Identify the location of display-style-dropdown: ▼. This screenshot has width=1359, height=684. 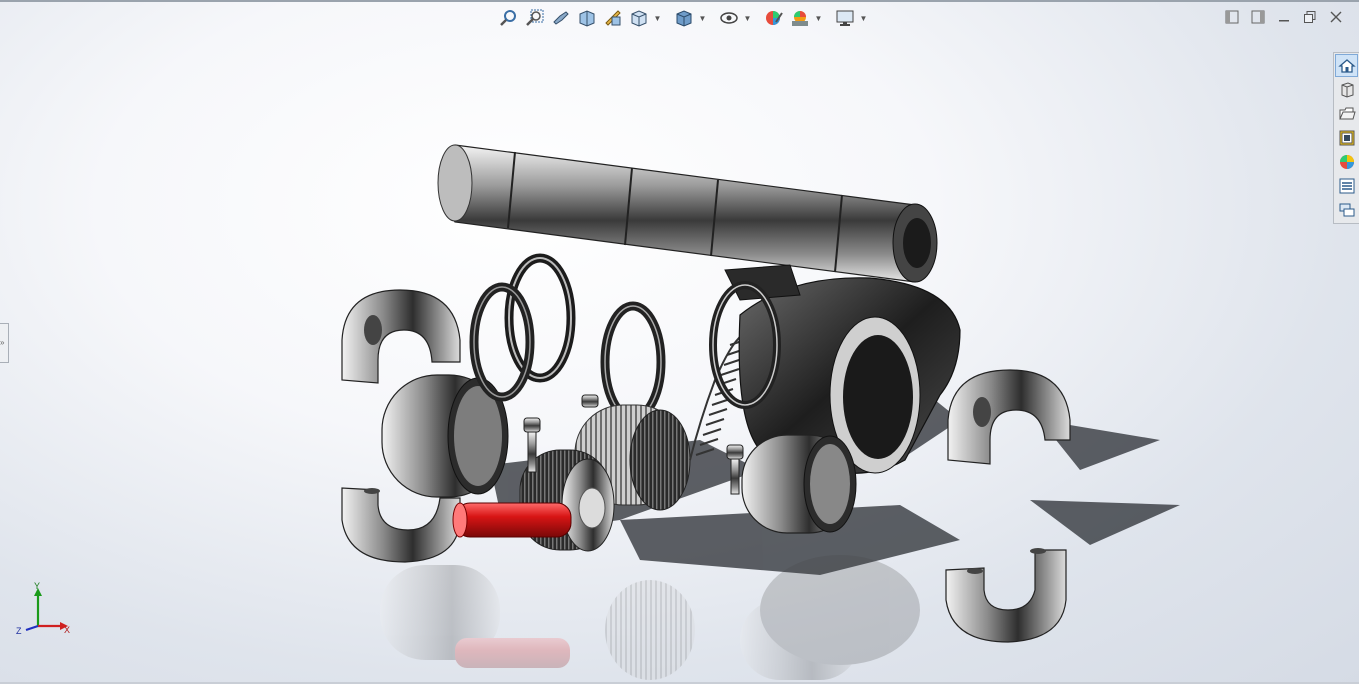
(702, 18).